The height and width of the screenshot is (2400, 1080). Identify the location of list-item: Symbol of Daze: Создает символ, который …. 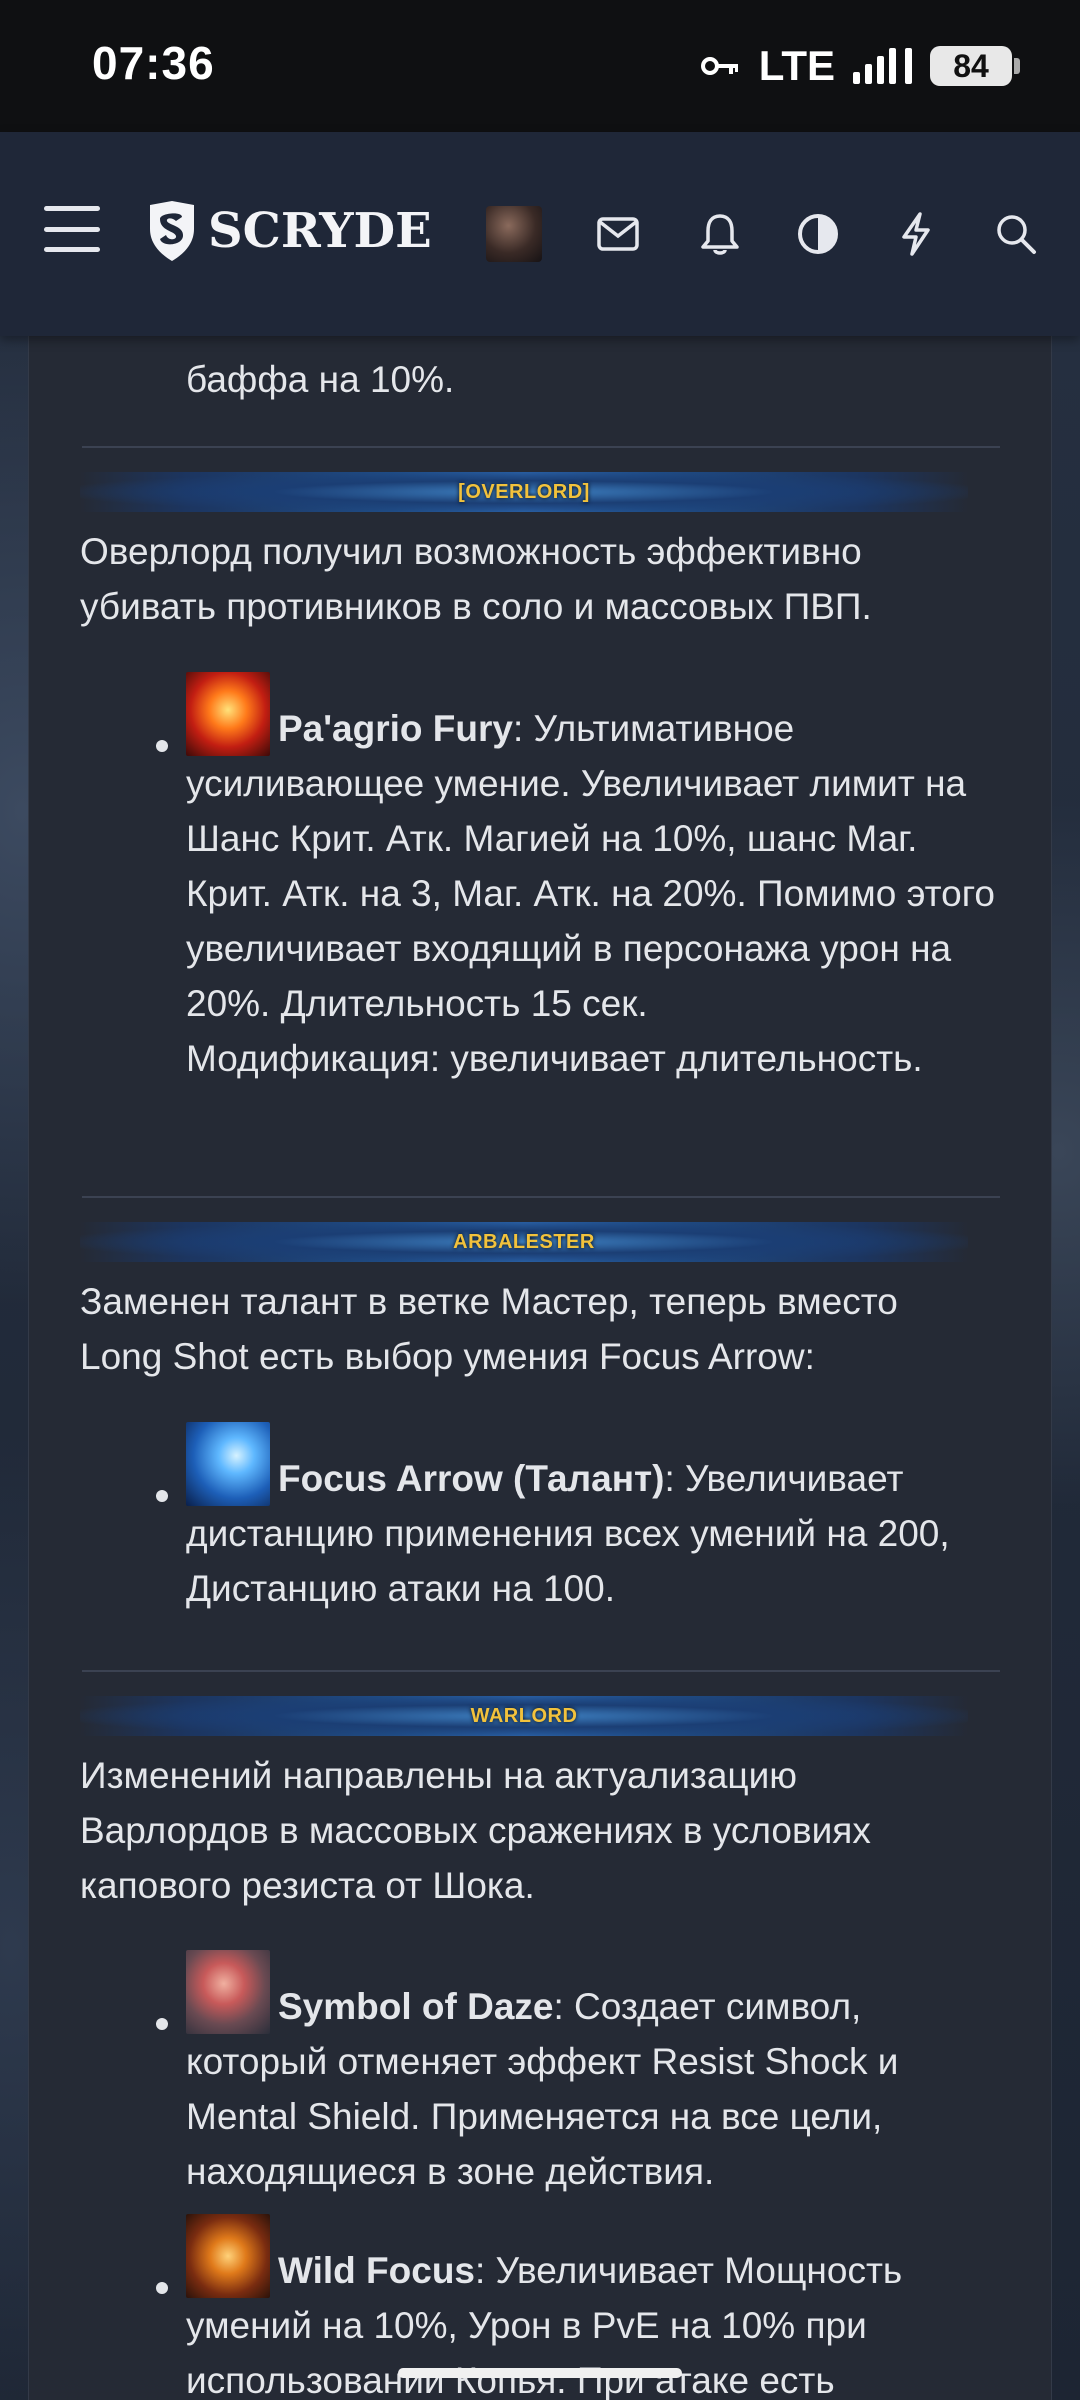
(591, 2074).